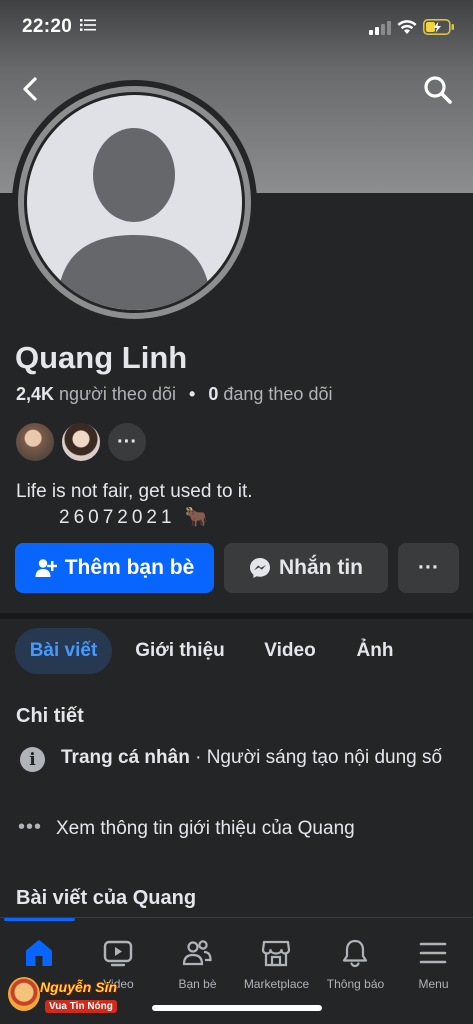 This screenshot has width=473, height=1024. Describe the element at coordinates (50, 716) in the screenshot. I see `details-title: Chi tiết` at that location.